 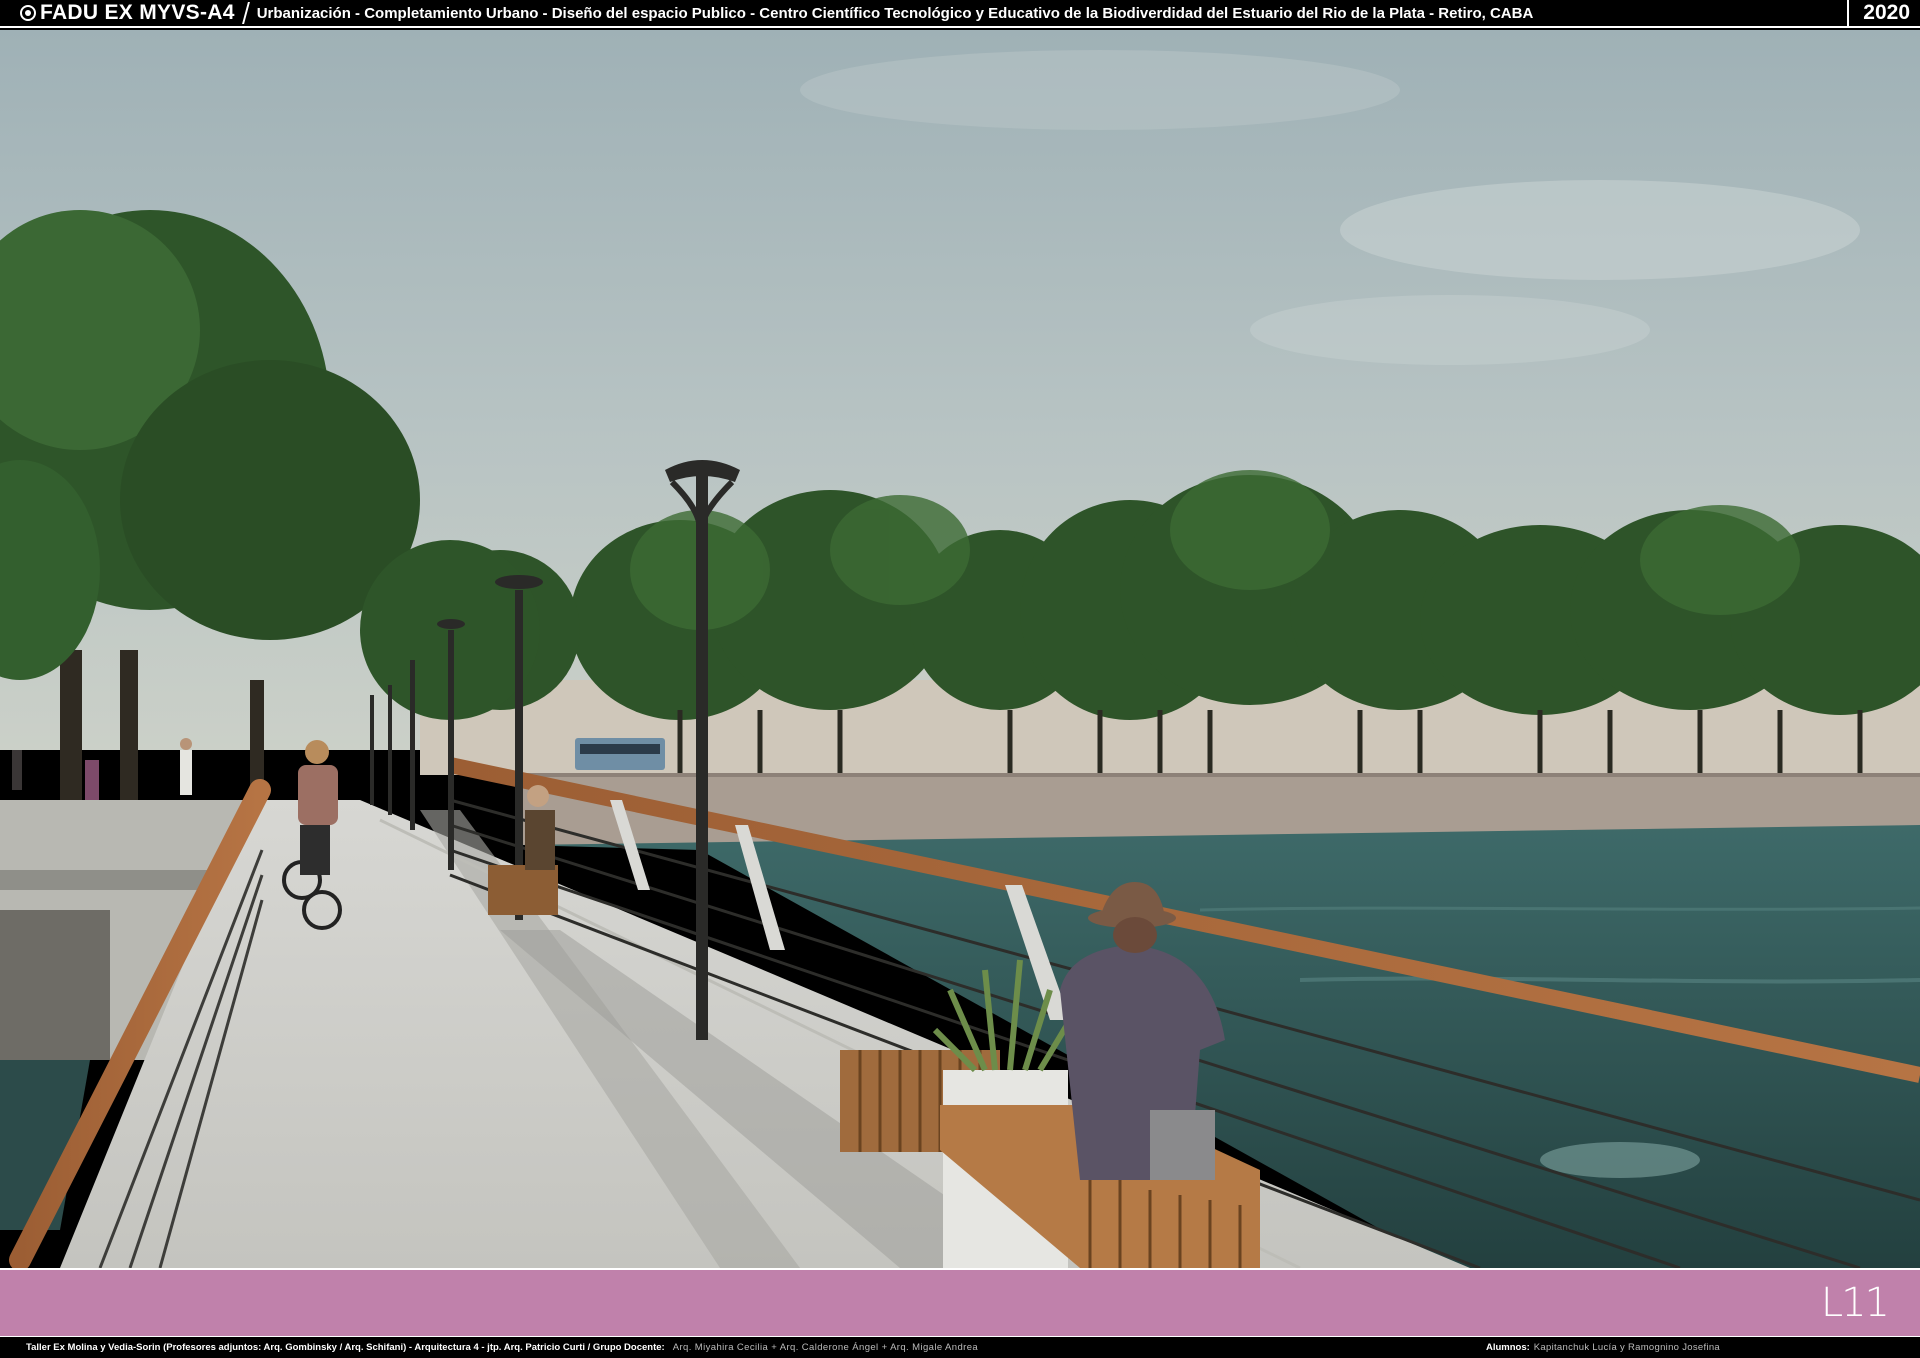 What do you see at coordinates (1507, 1347) in the screenshot?
I see `students-label: Alumnos:` at bounding box center [1507, 1347].